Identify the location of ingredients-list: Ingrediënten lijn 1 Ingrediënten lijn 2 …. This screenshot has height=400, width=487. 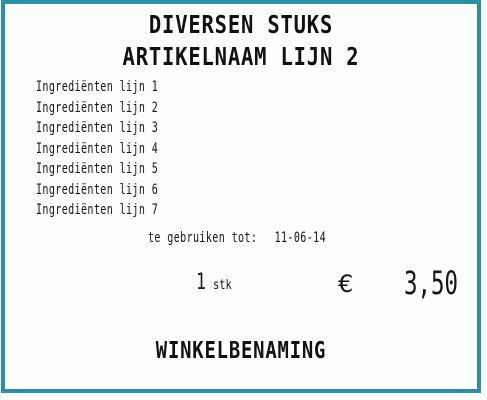
(121, 149).